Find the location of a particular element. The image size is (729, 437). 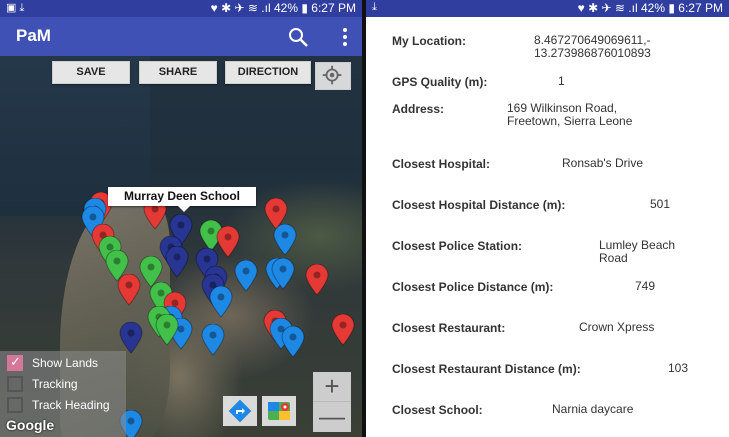

my-location-button is located at coordinates (333, 76).